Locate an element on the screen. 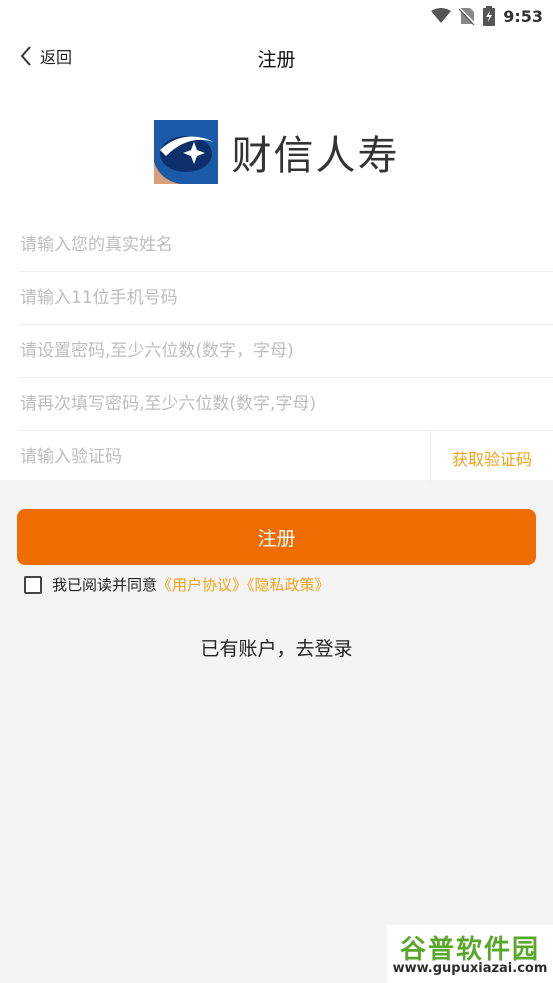 The width and height of the screenshot is (553, 983). brand-name: 财信人寿 is located at coordinates (315, 156).